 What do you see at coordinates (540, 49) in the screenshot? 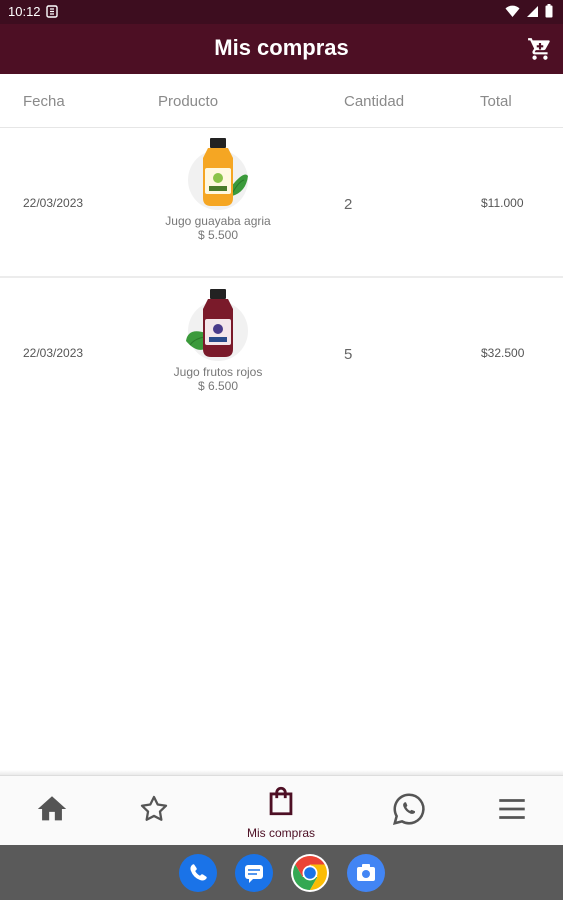
I see `cart-icon` at bounding box center [540, 49].